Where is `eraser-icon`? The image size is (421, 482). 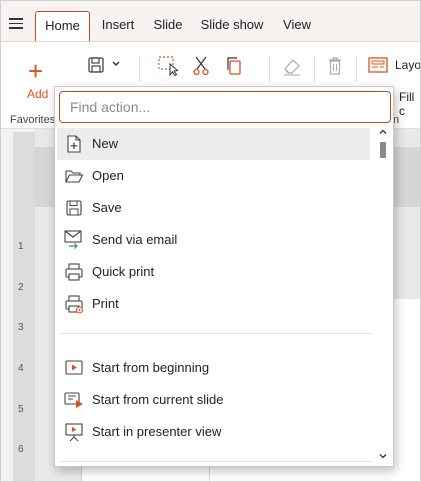
eraser-icon is located at coordinates (292, 66).